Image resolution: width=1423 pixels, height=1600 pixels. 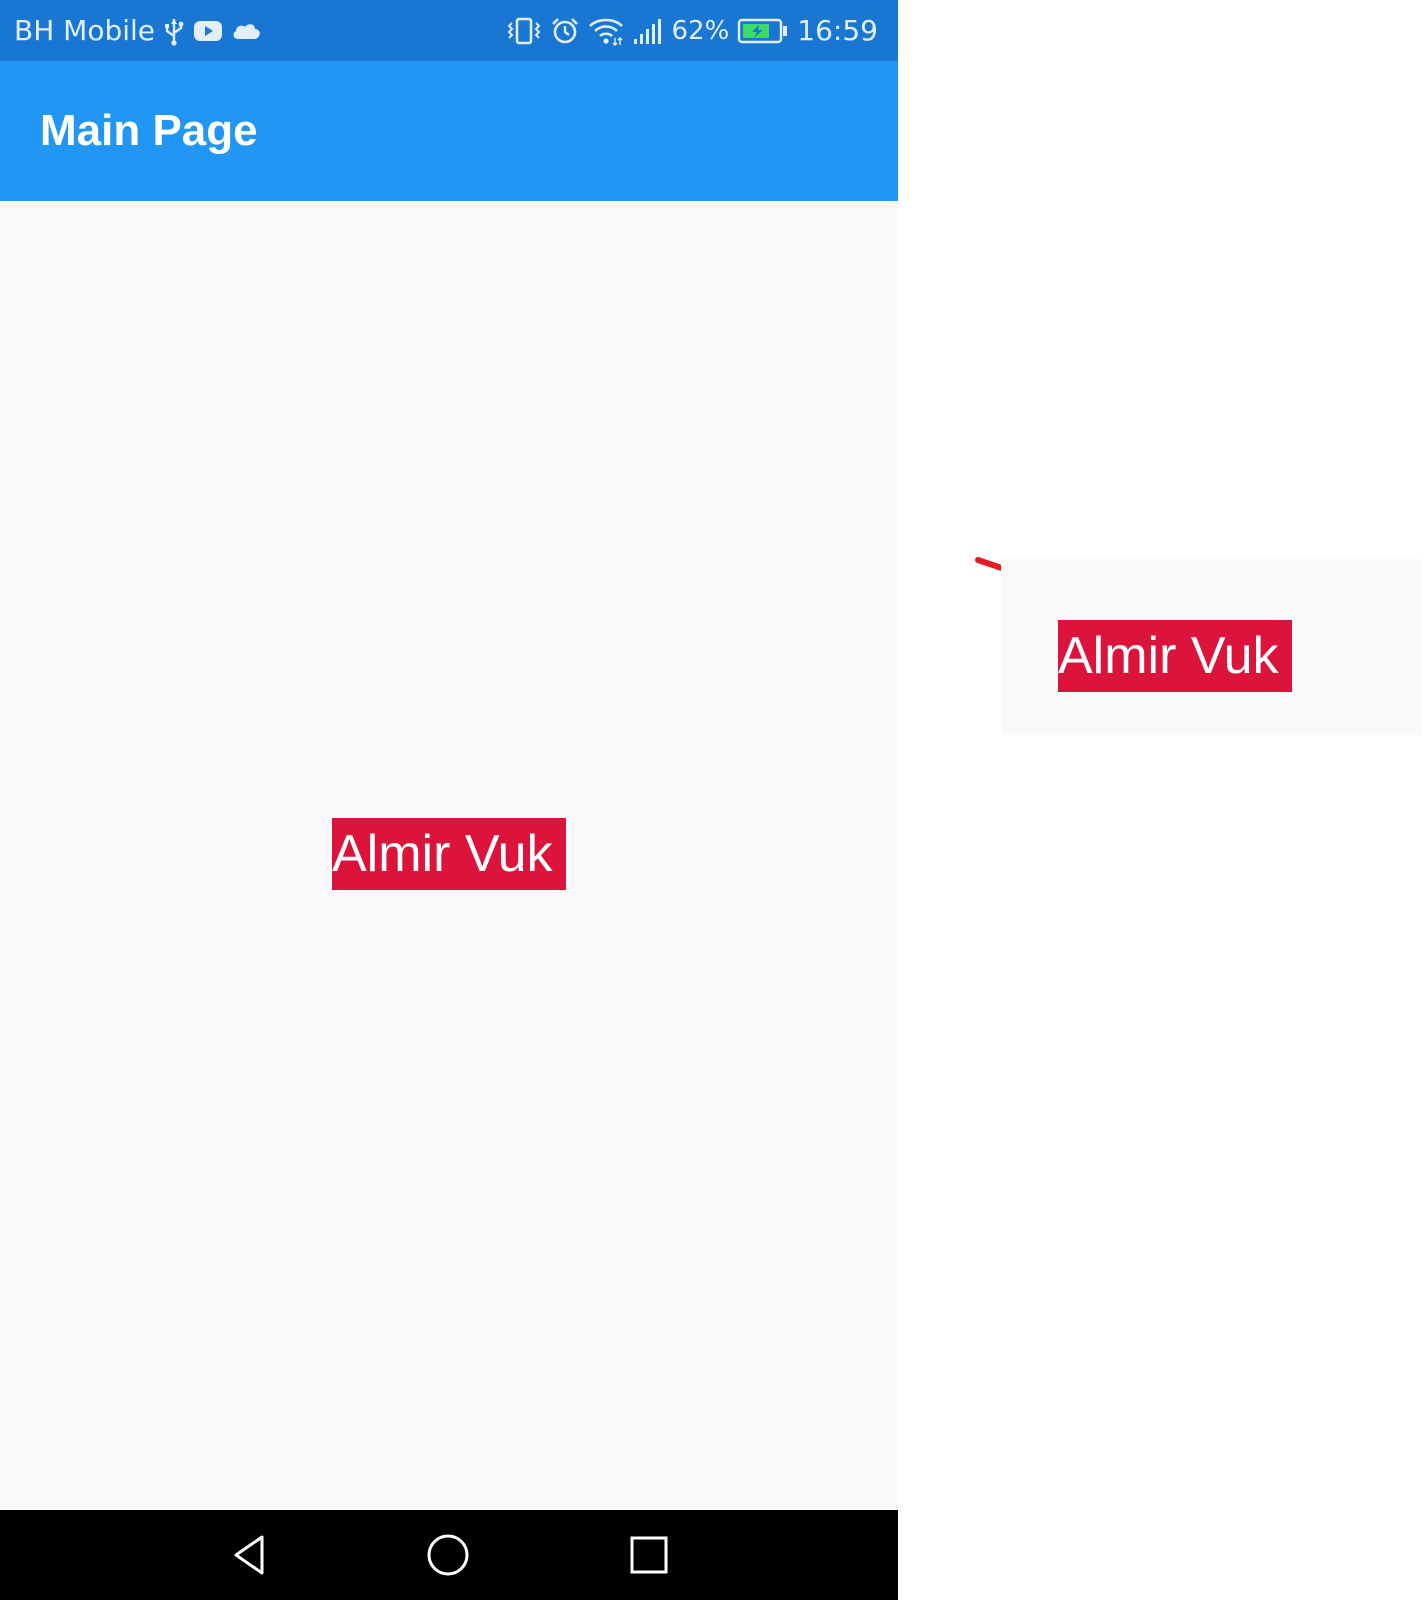 I want to click on page-title: Main Page, so click(x=149, y=130).